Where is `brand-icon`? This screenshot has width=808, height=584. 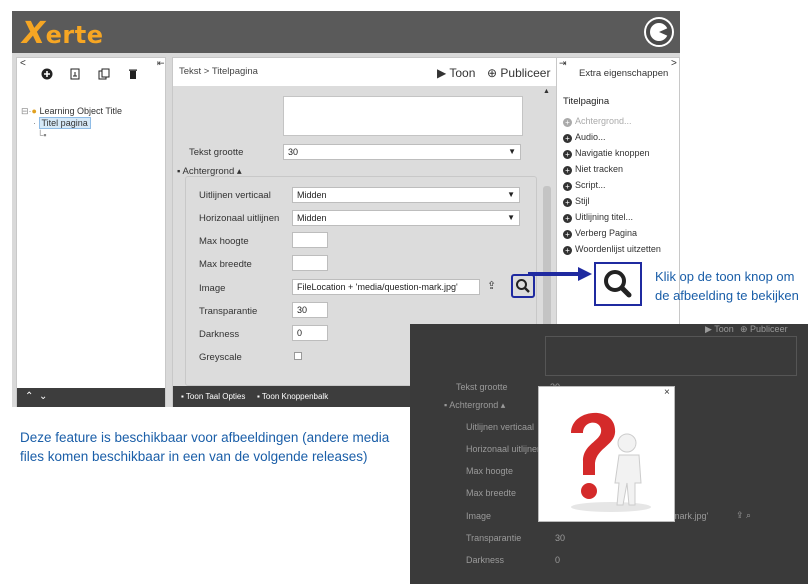 brand-icon is located at coordinates (659, 32).